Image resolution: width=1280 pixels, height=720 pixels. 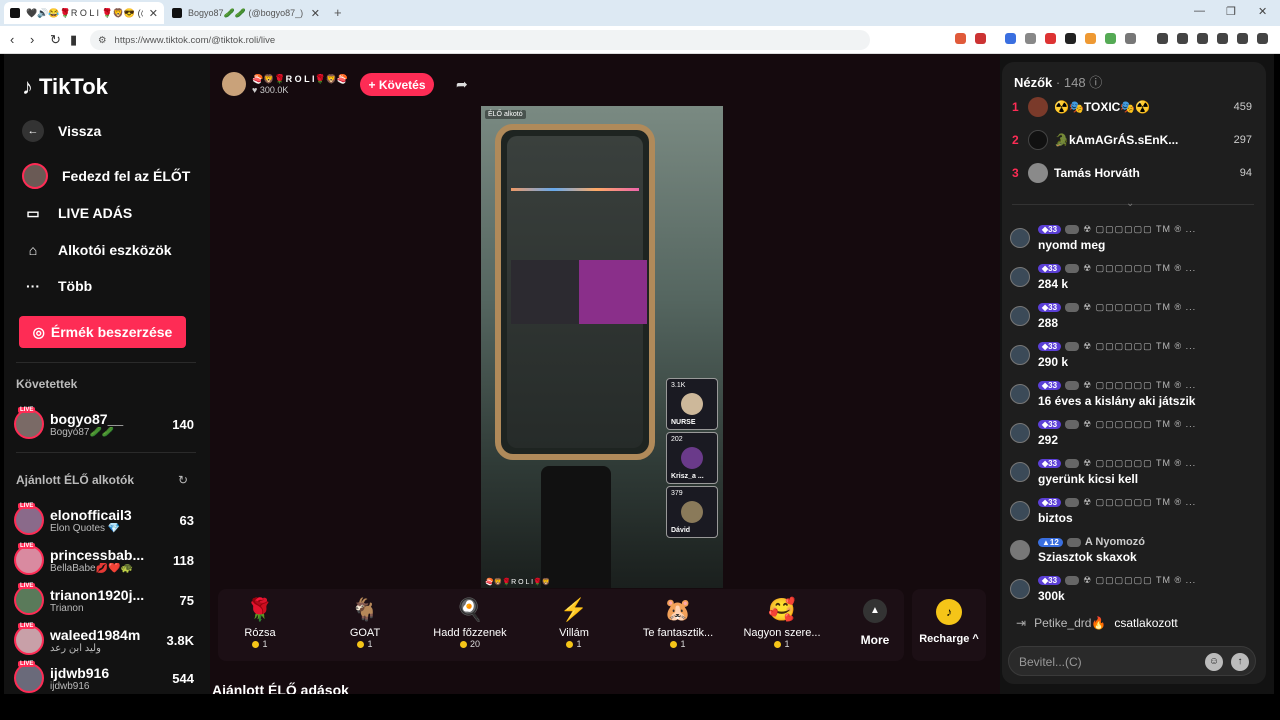 I want to click on live-badge: LIVE, so click(x=27, y=410).